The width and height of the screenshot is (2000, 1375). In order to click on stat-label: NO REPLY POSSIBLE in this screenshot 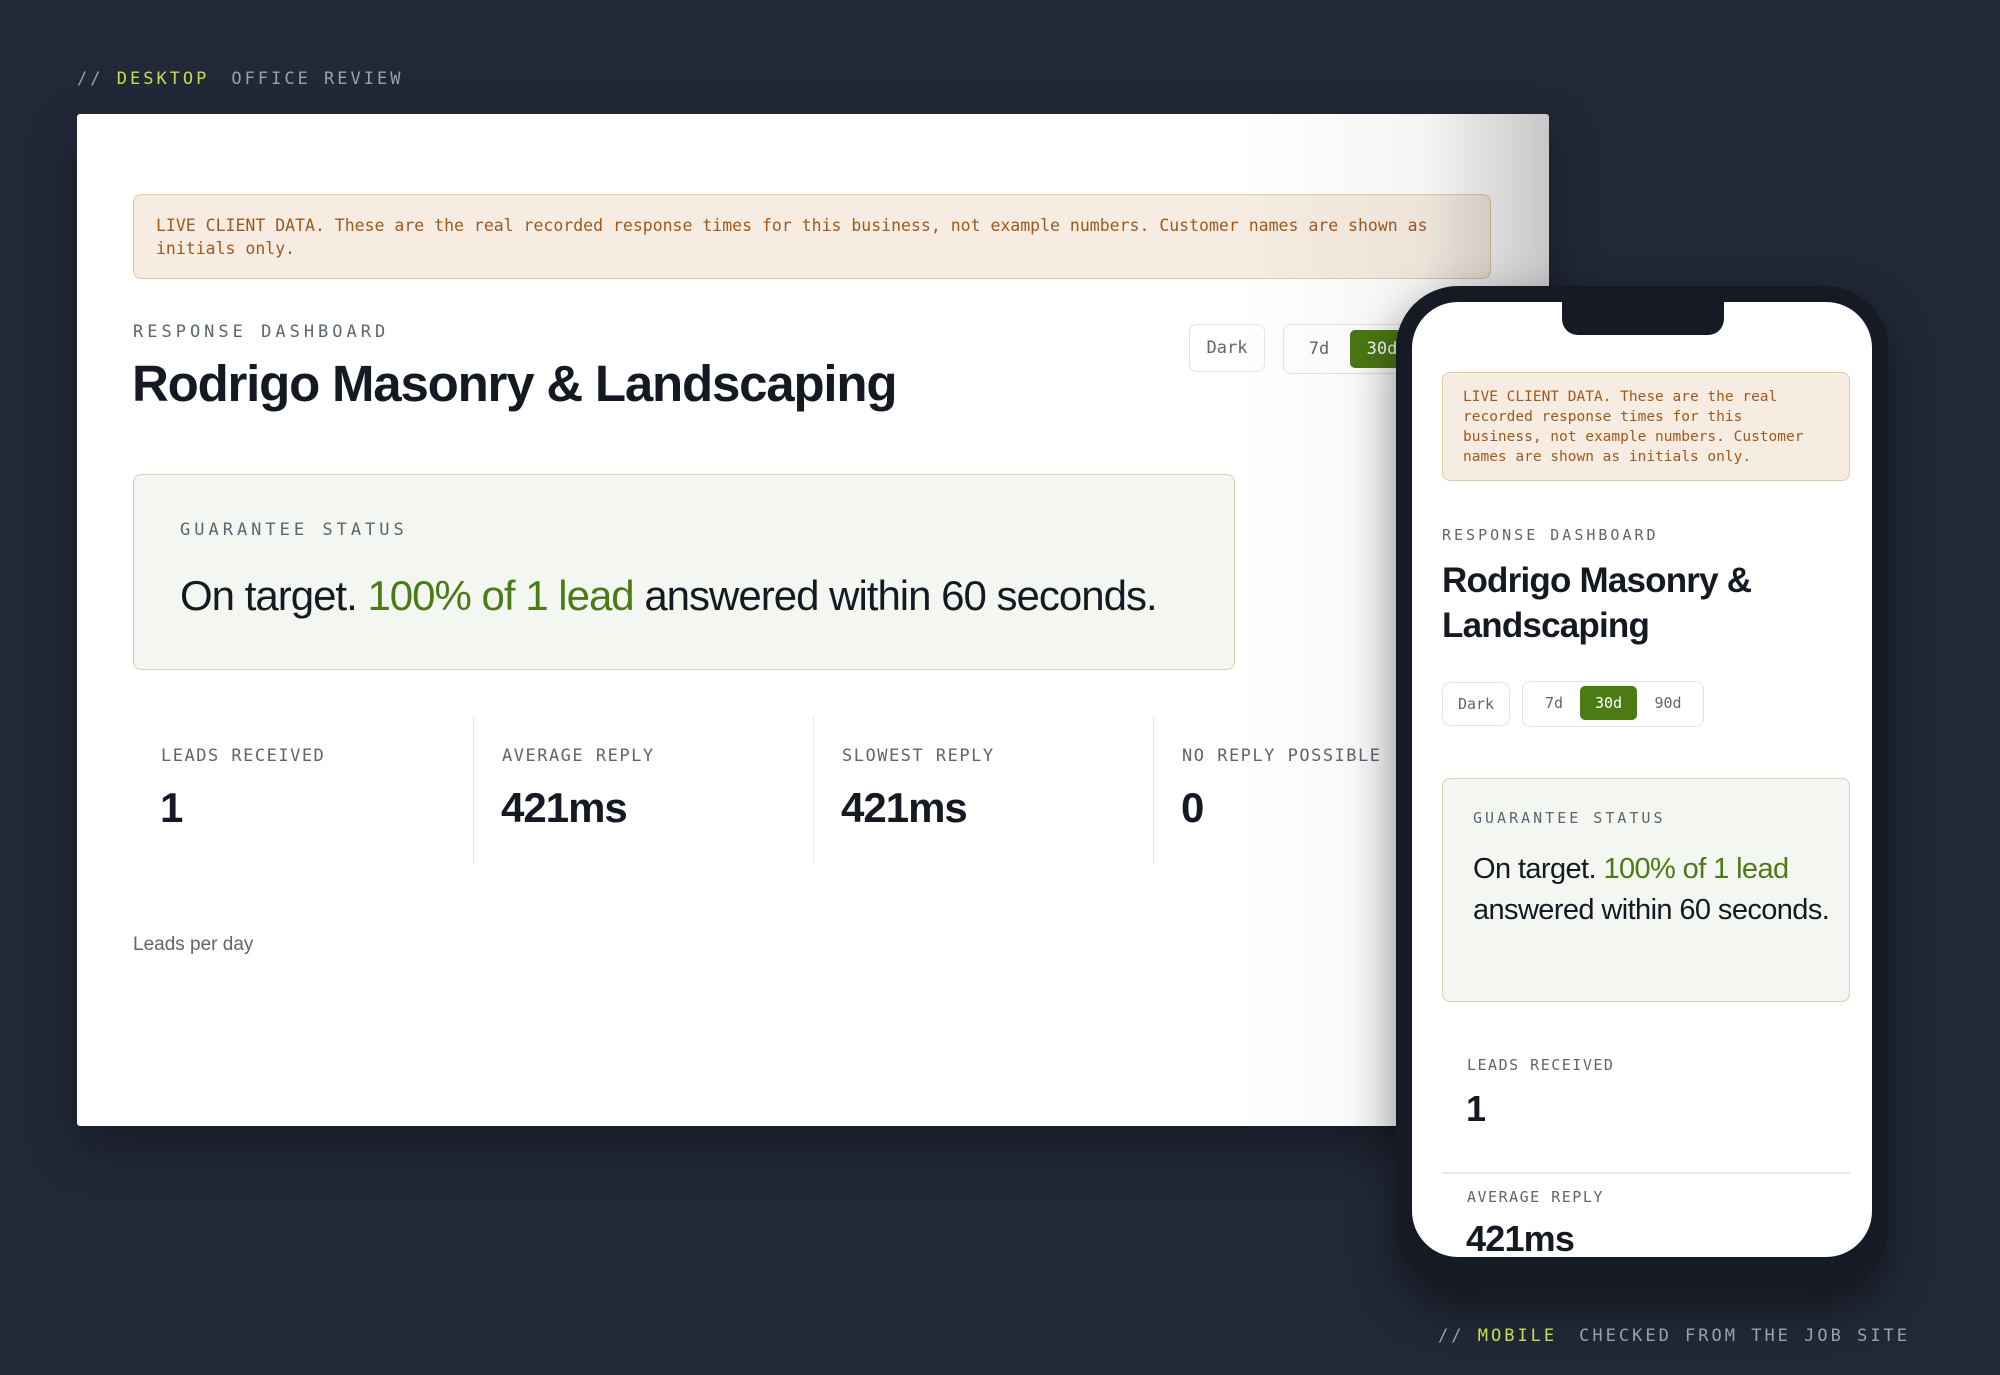, I will do `click(1282, 756)`.